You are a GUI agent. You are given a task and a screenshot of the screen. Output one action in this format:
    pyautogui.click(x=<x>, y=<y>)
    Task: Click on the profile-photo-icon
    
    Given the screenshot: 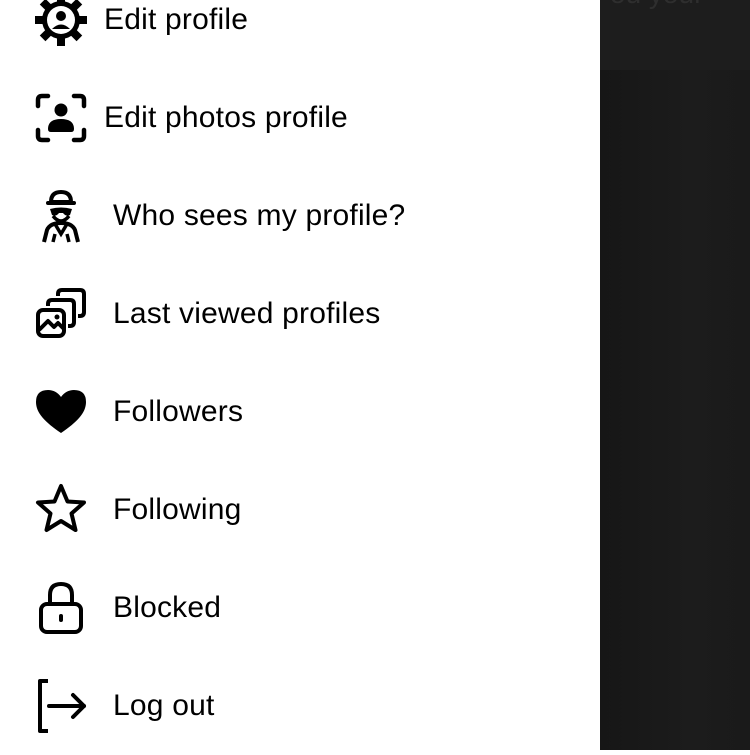 What is the action you would take?
    pyautogui.click(x=61, y=118)
    